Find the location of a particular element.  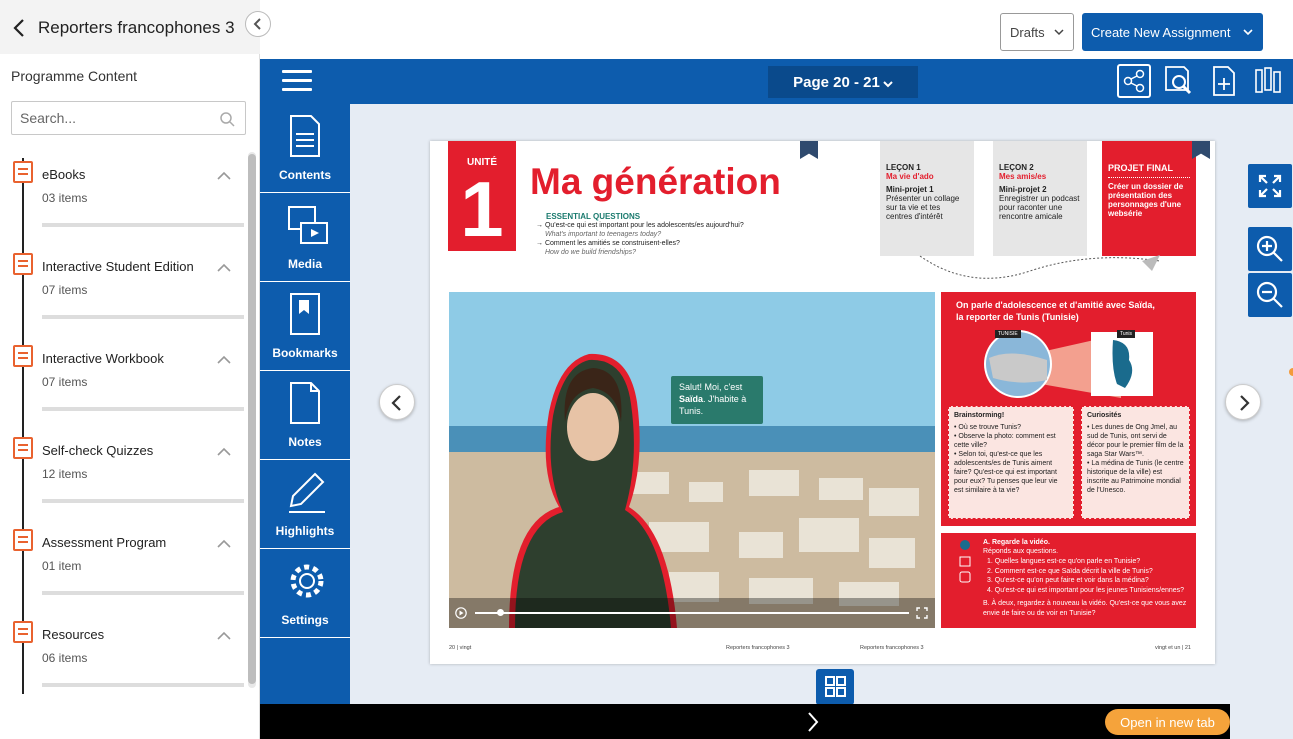

video-progress-thumb is located at coordinates (500, 612).